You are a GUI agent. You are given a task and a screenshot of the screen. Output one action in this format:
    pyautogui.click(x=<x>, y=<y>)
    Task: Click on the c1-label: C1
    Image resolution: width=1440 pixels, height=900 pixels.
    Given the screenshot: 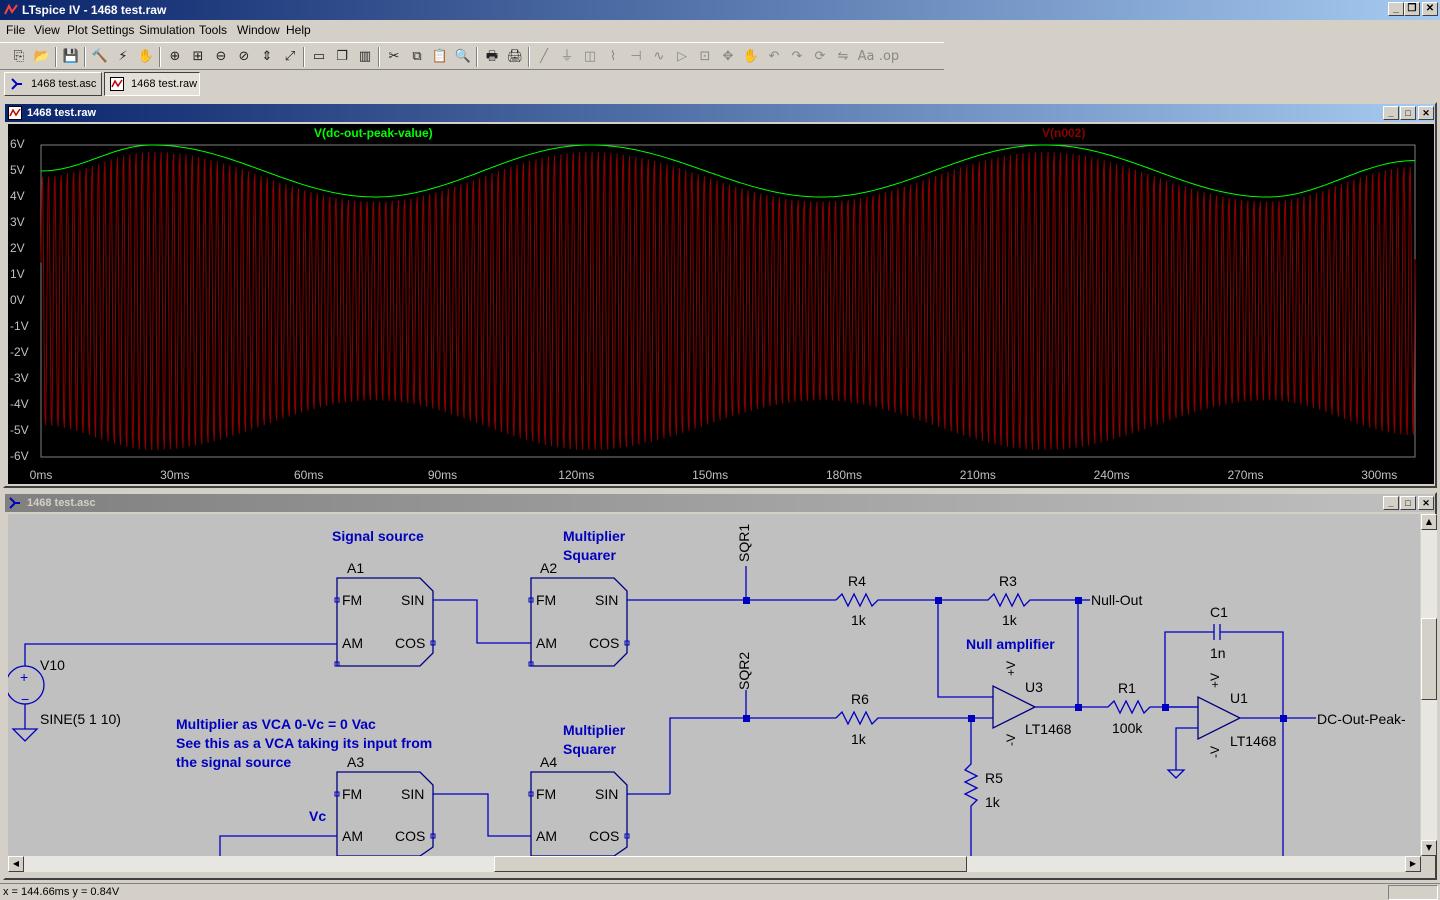 What is the action you would take?
    pyautogui.click(x=1219, y=612)
    